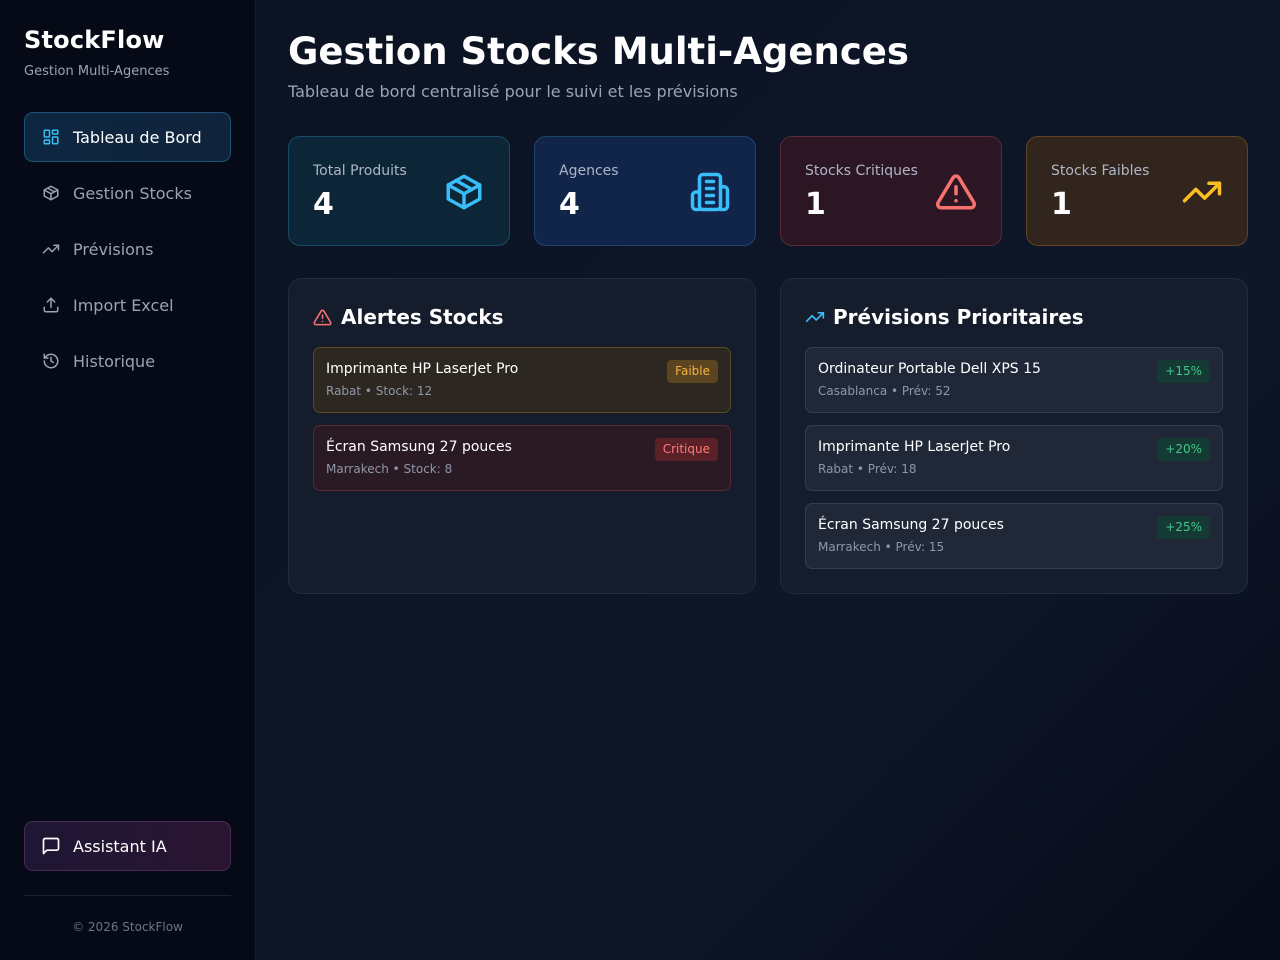 The height and width of the screenshot is (960, 1280). I want to click on sidebar-item-label: Historique, so click(114, 361).